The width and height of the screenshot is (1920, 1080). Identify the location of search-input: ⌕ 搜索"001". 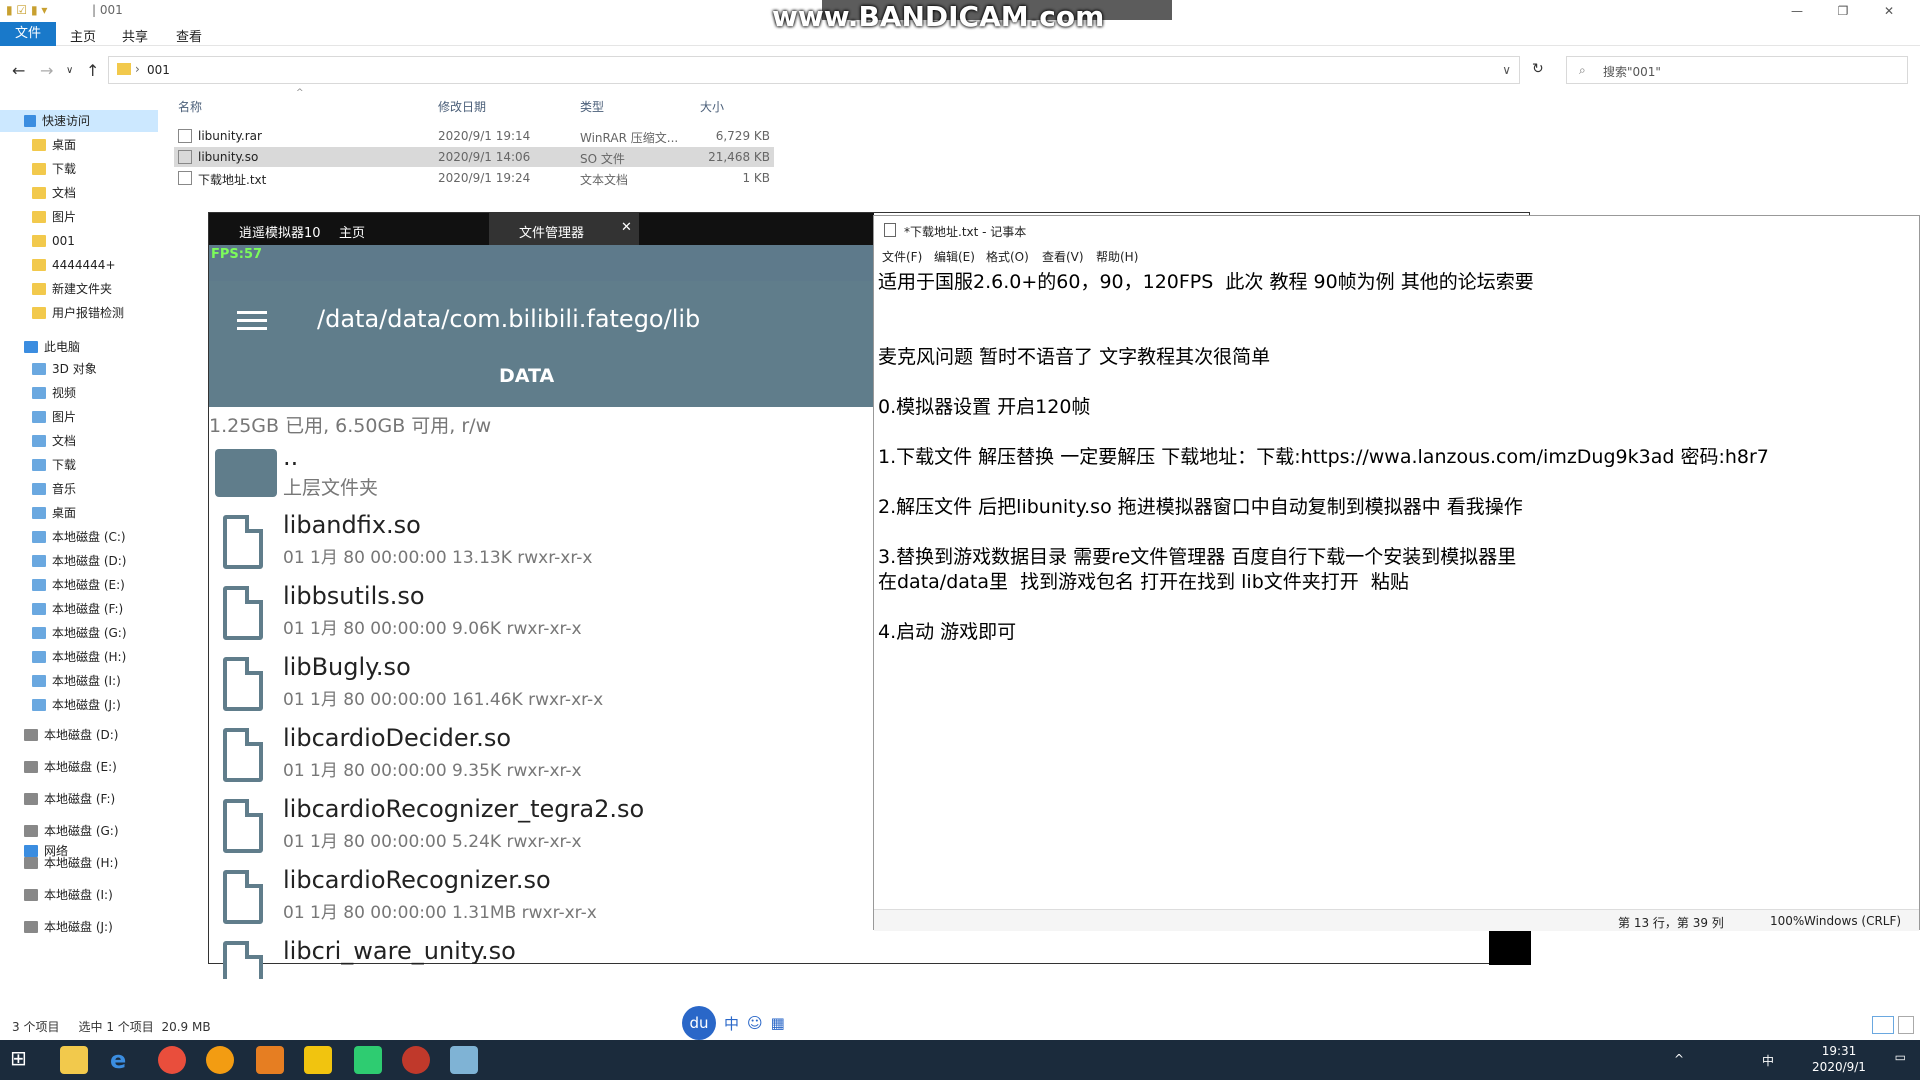
(1737, 70).